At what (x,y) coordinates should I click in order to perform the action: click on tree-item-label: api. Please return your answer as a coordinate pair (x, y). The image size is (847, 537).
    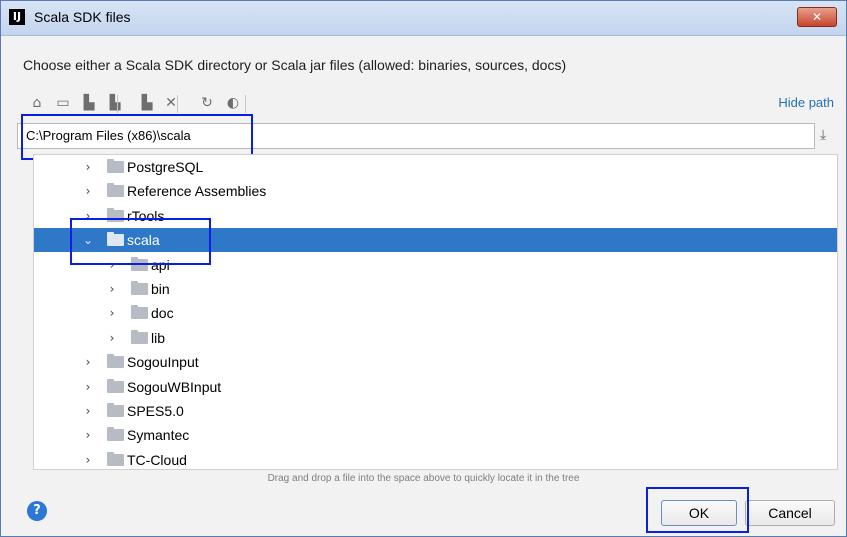
    Looking at the image, I should click on (160, 264).